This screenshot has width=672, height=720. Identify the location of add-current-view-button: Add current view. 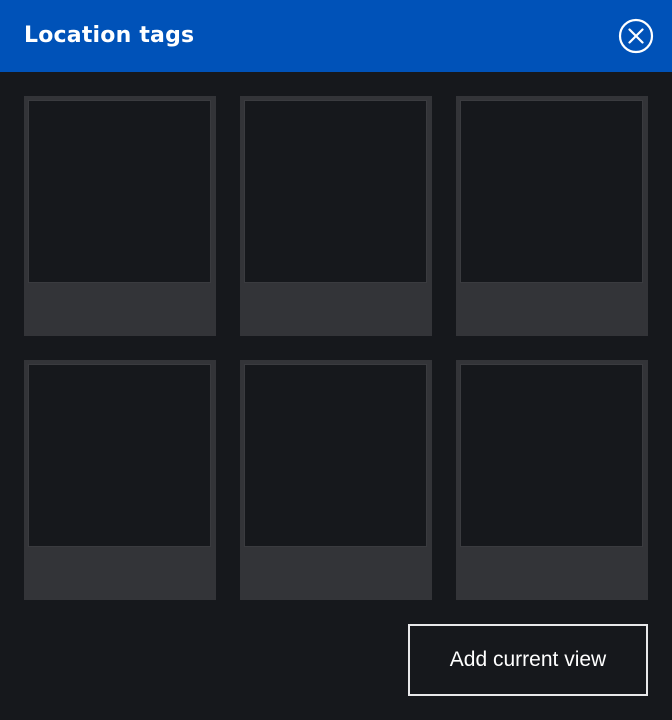
(528, 660).